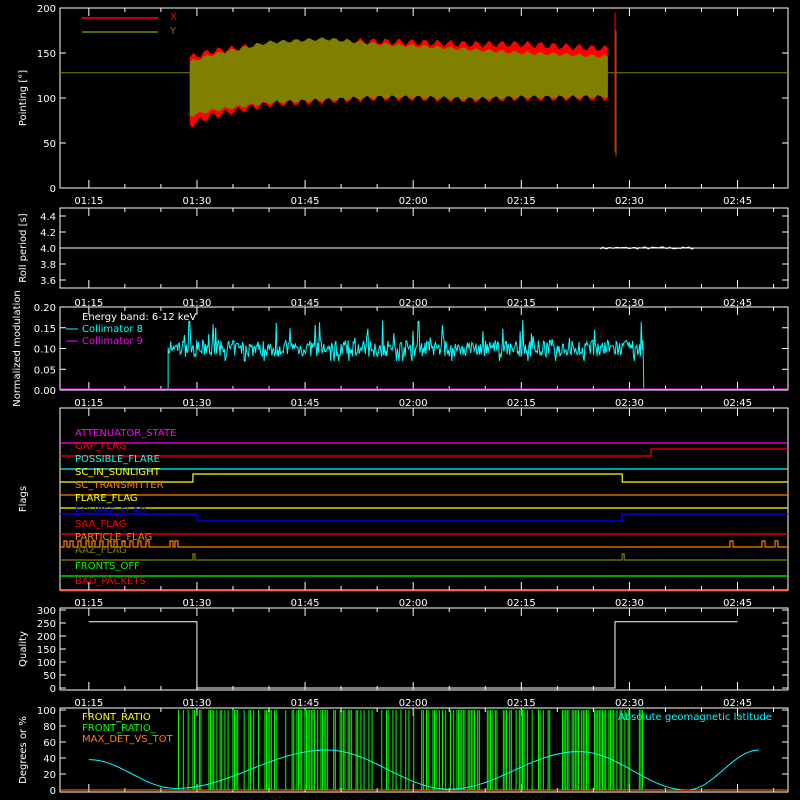  What do you see at coordinates (23, 499) in the screenshot?
I see `y-axis-label: Flags` at bounding box center [23, 499].